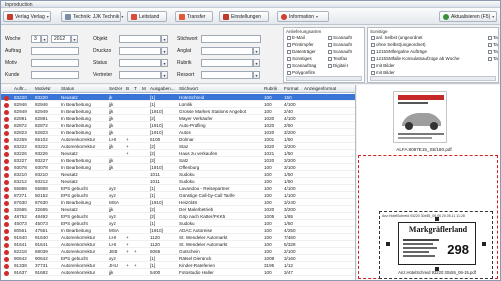 The width and height of the screenshot is (501, 281). I want to click on table-cell: 3/200, so click(290, 160).